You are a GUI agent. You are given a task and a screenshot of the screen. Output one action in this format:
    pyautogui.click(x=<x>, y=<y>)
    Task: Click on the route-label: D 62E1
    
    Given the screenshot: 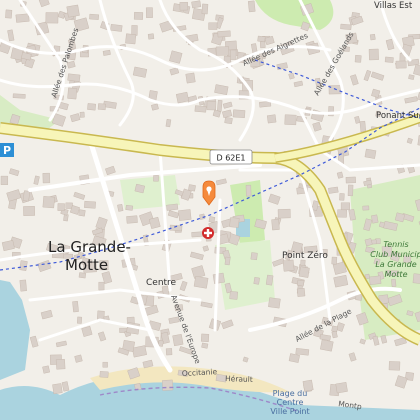 What is the action you would take?
    pyautogui.click(x=230, y=158)
    